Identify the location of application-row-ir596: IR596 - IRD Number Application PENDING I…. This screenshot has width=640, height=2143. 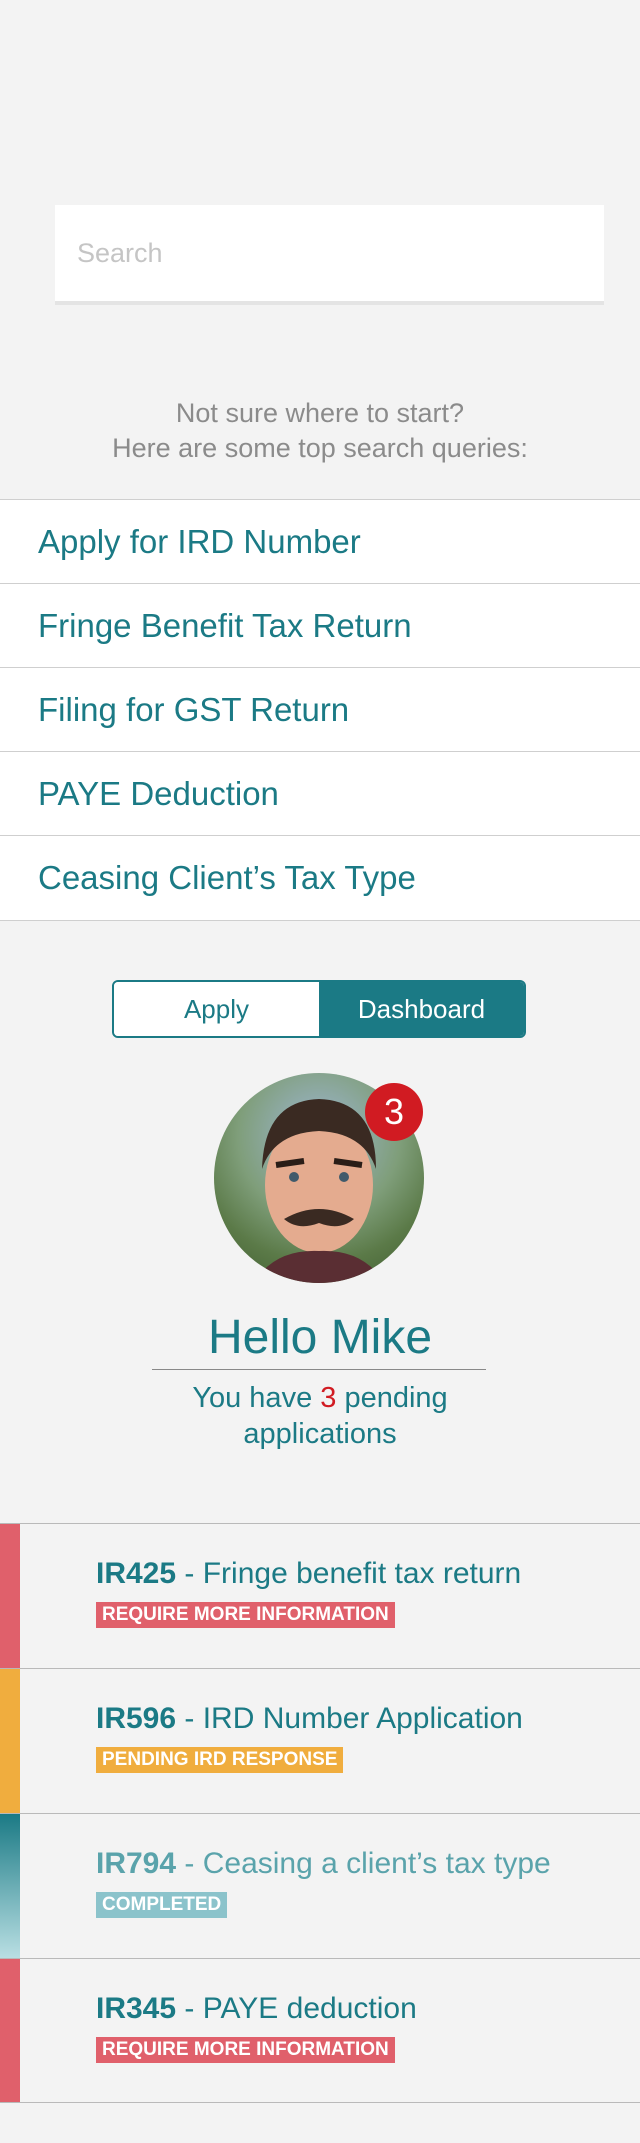
(320, 1740).